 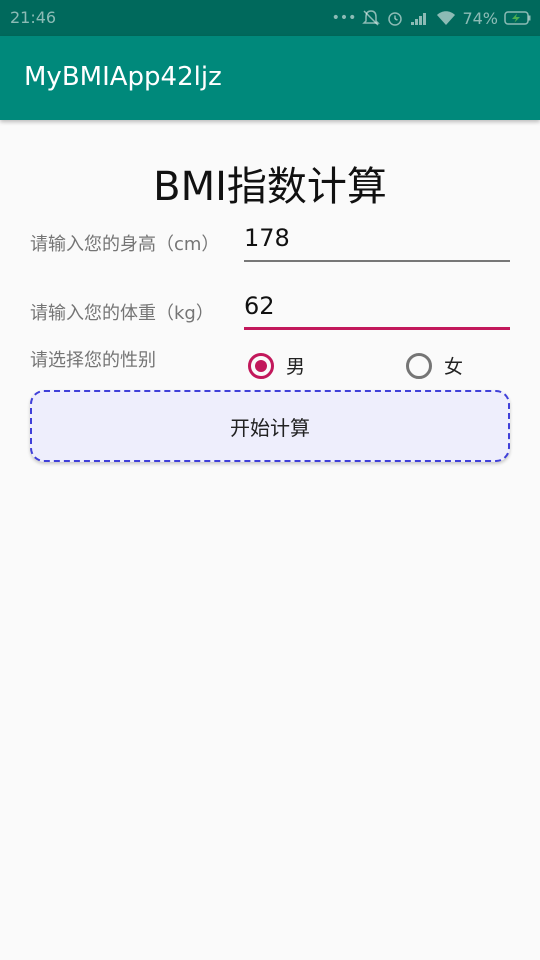 I want to click on mute-icon, so click(x=371, y=18).